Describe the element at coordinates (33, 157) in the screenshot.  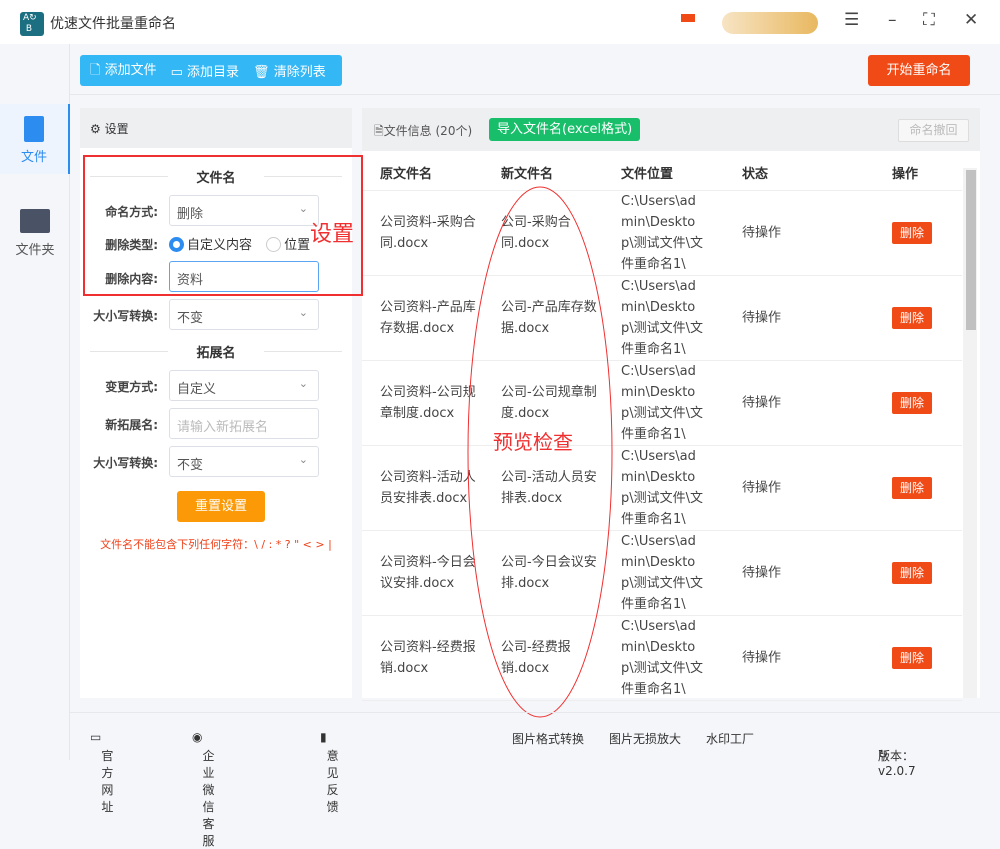
I see `sidebar-item-label: 文件` at that location.